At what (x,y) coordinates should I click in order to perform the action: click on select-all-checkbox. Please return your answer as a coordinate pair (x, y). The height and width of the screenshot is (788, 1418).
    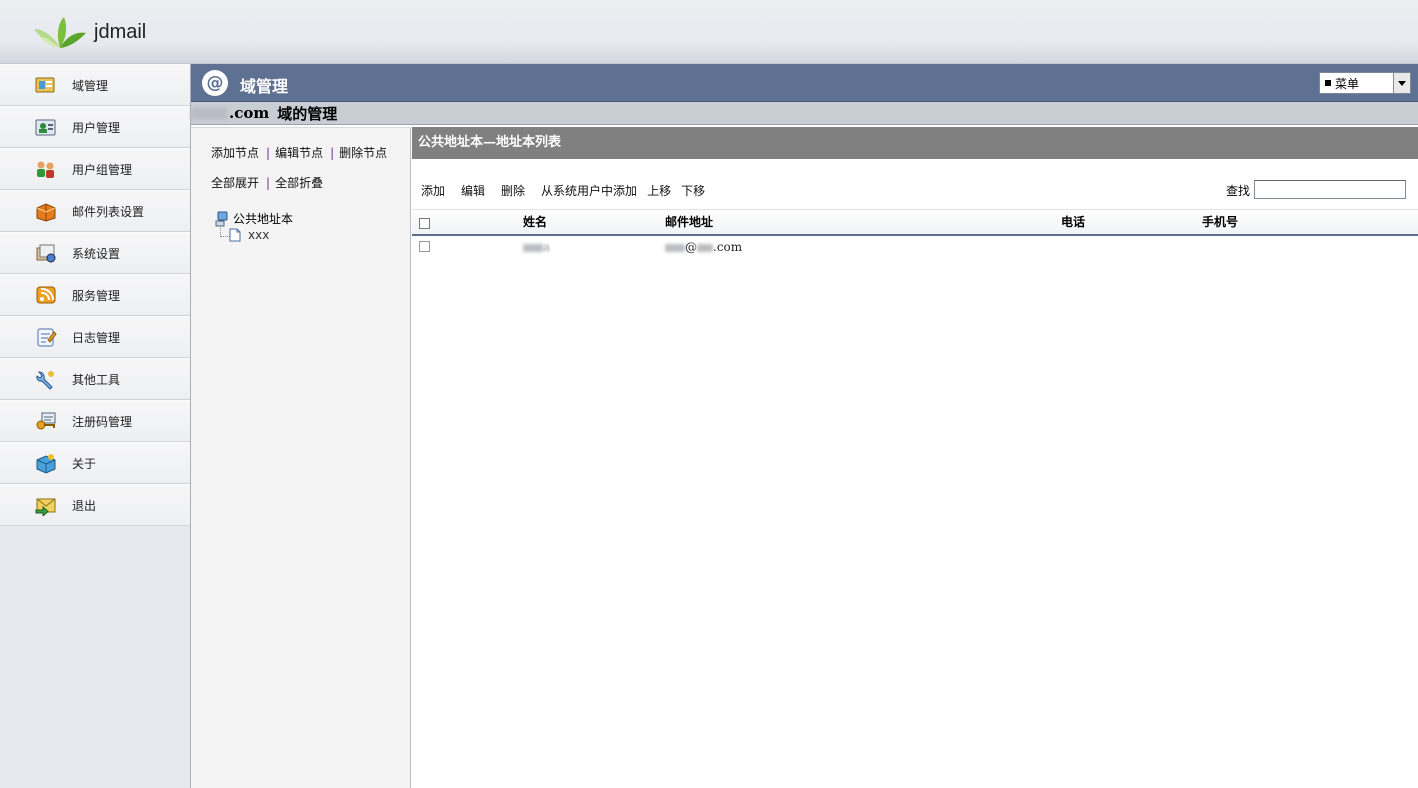
    Looking at the image, I should click on (424, 223).